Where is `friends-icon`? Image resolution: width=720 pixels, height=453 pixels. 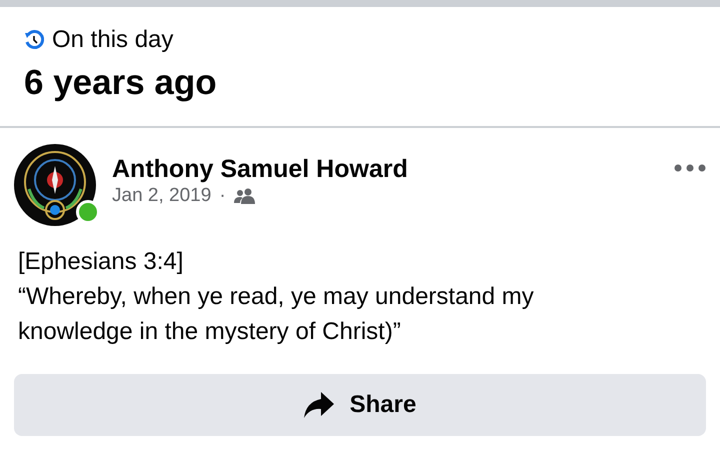
friends-icon is located at coordinates (245, 196).